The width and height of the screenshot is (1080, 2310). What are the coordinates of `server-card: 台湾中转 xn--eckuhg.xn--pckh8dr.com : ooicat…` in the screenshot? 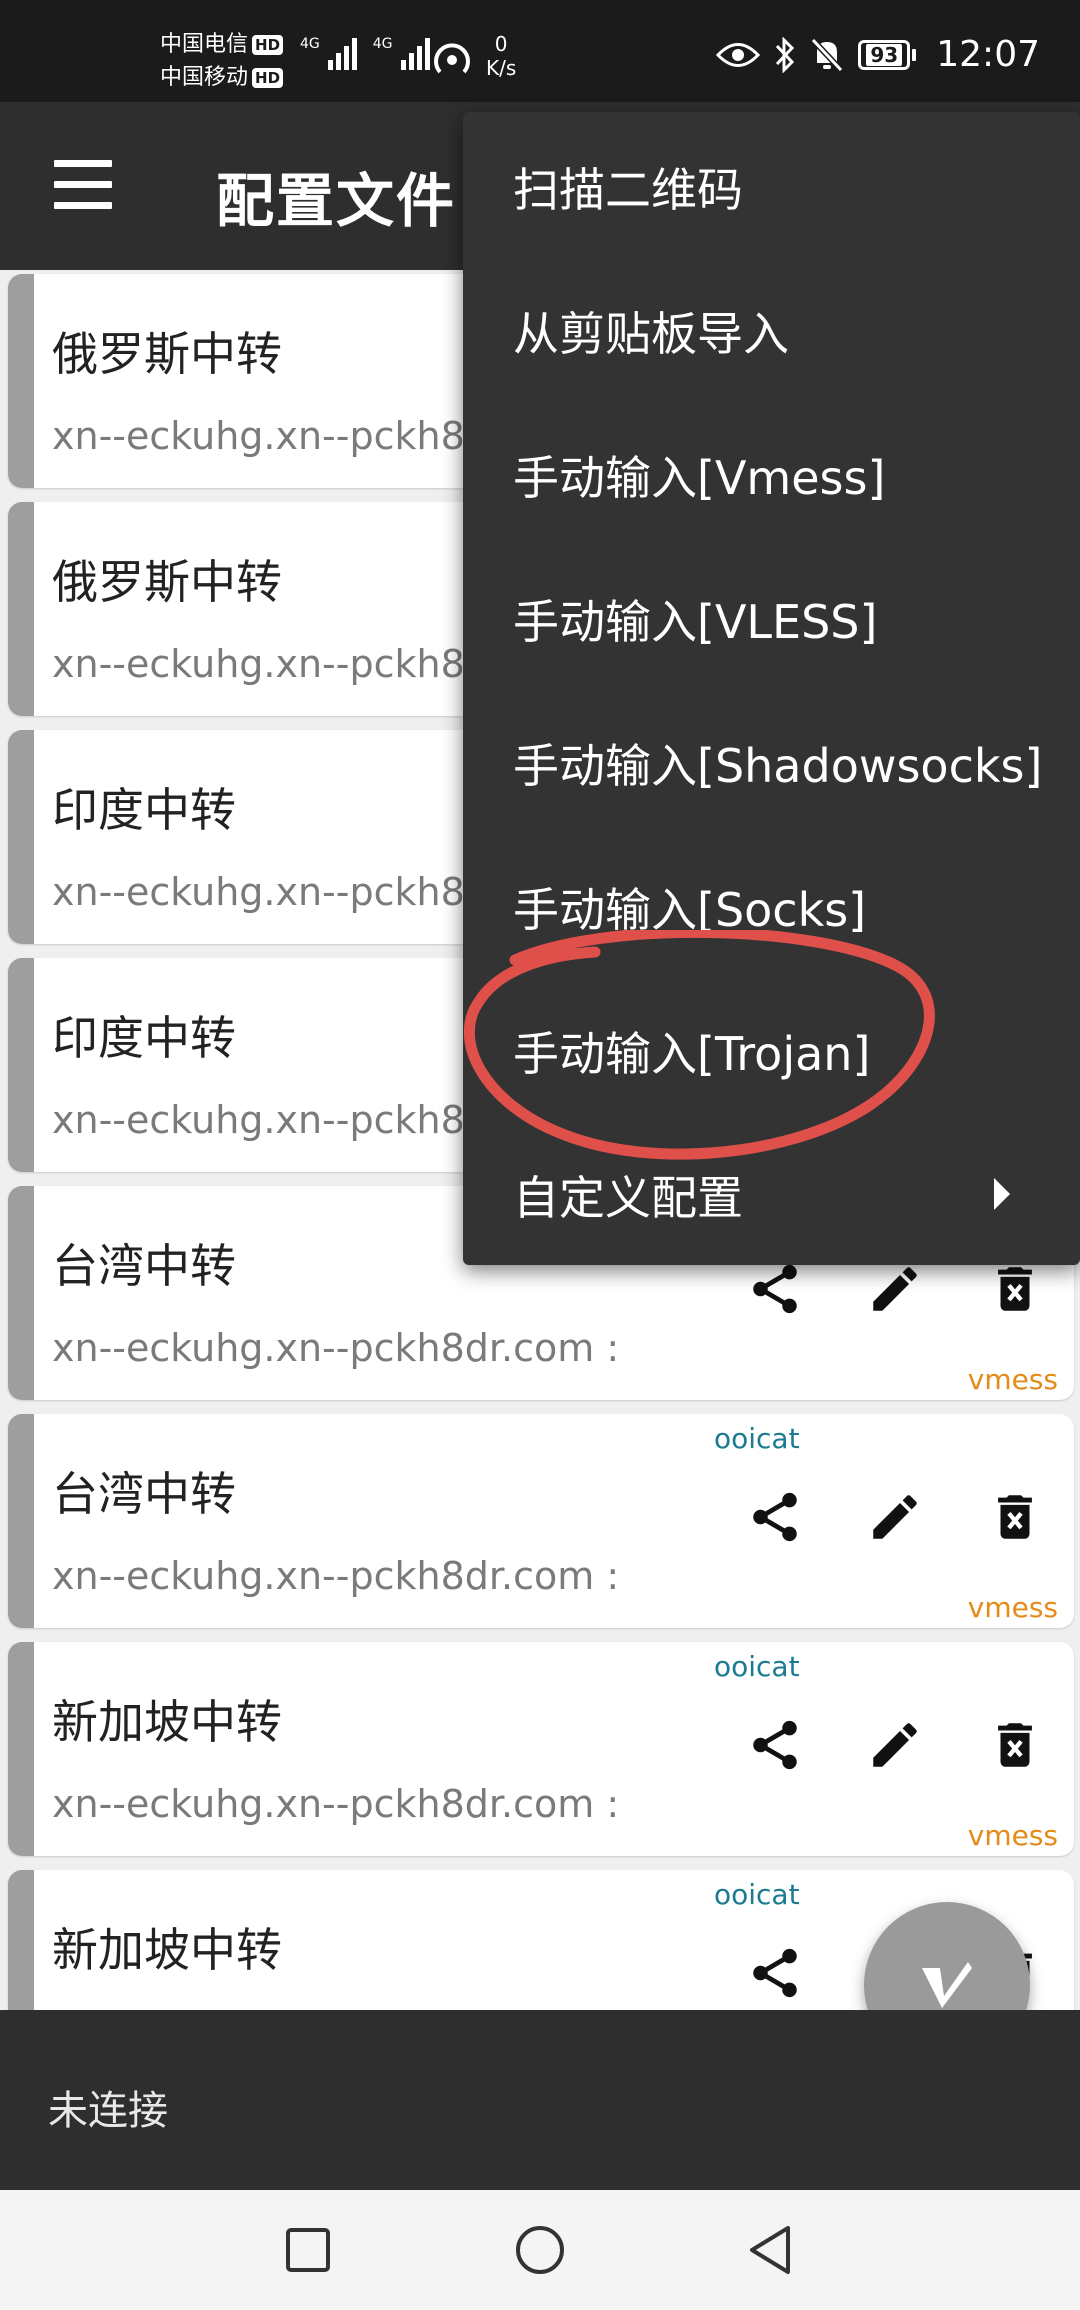 It's located at (541, 1521).